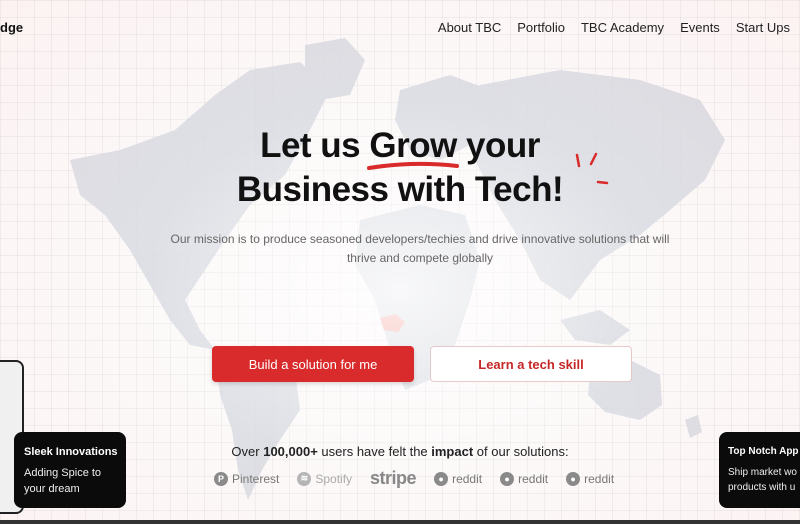  I want to click on nav-events: Events, so click(700, 27).